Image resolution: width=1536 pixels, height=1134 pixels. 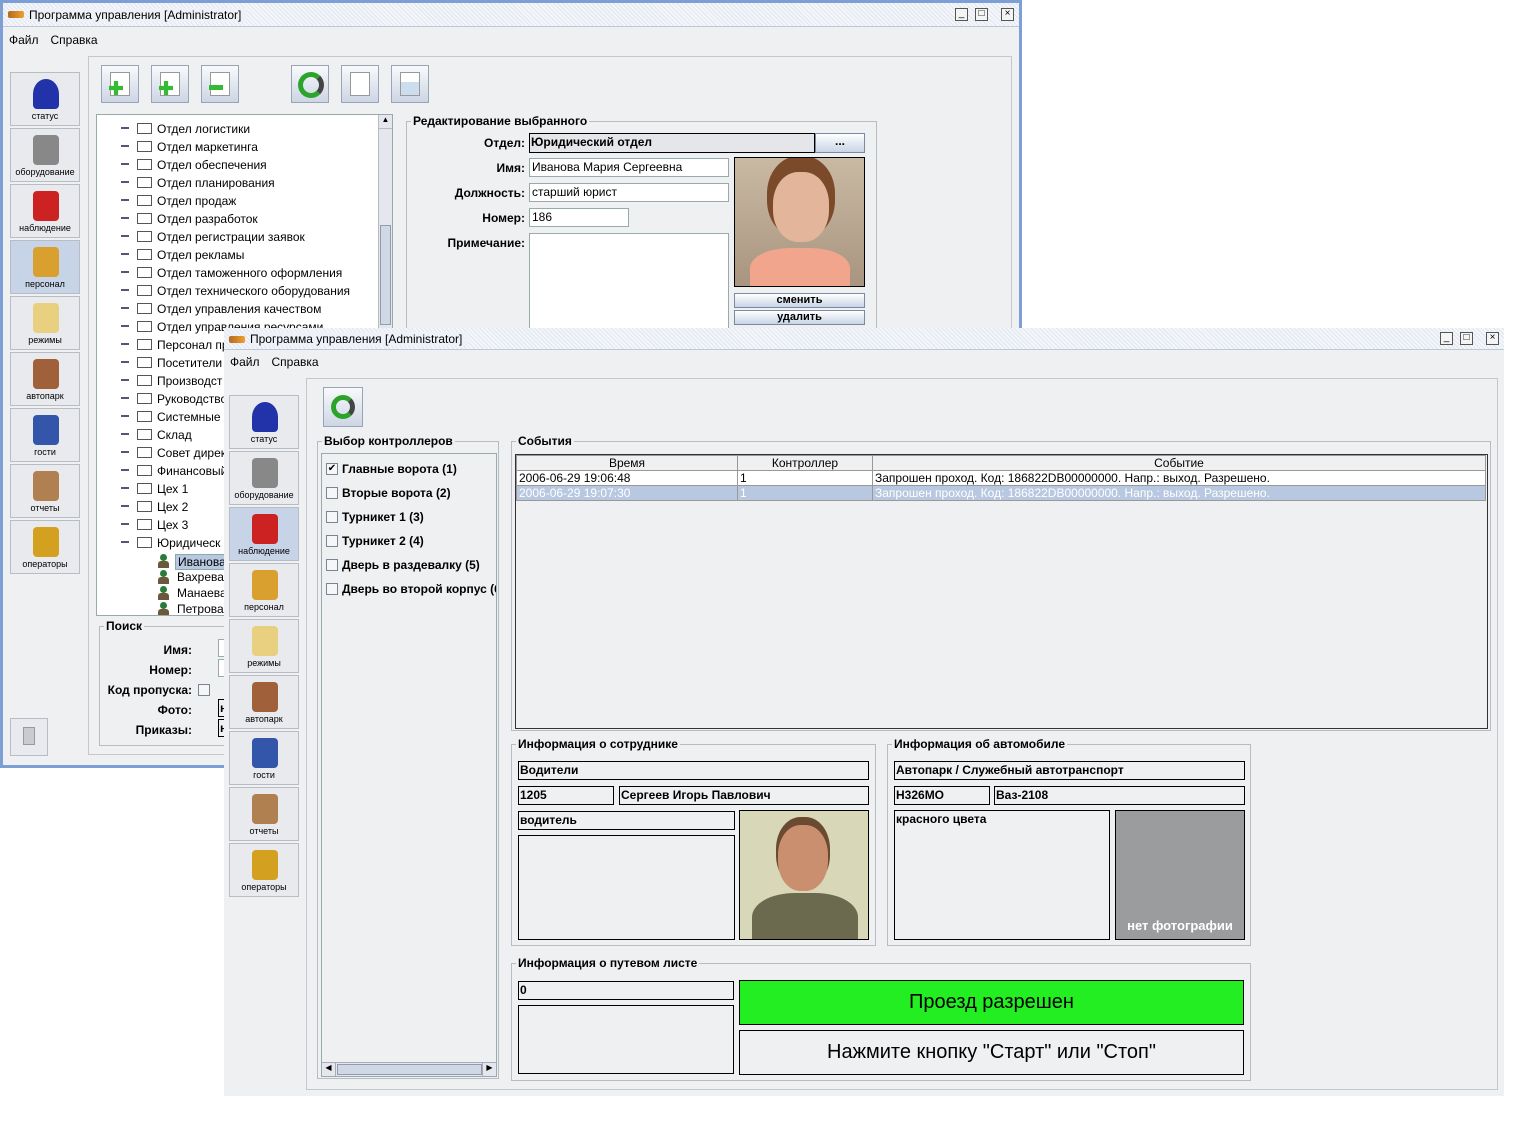 What do you see at coordinates (216, 183) in the screenshot?
I see `tree-item-department: Отдел планирования` at bounding box center [216, 183].